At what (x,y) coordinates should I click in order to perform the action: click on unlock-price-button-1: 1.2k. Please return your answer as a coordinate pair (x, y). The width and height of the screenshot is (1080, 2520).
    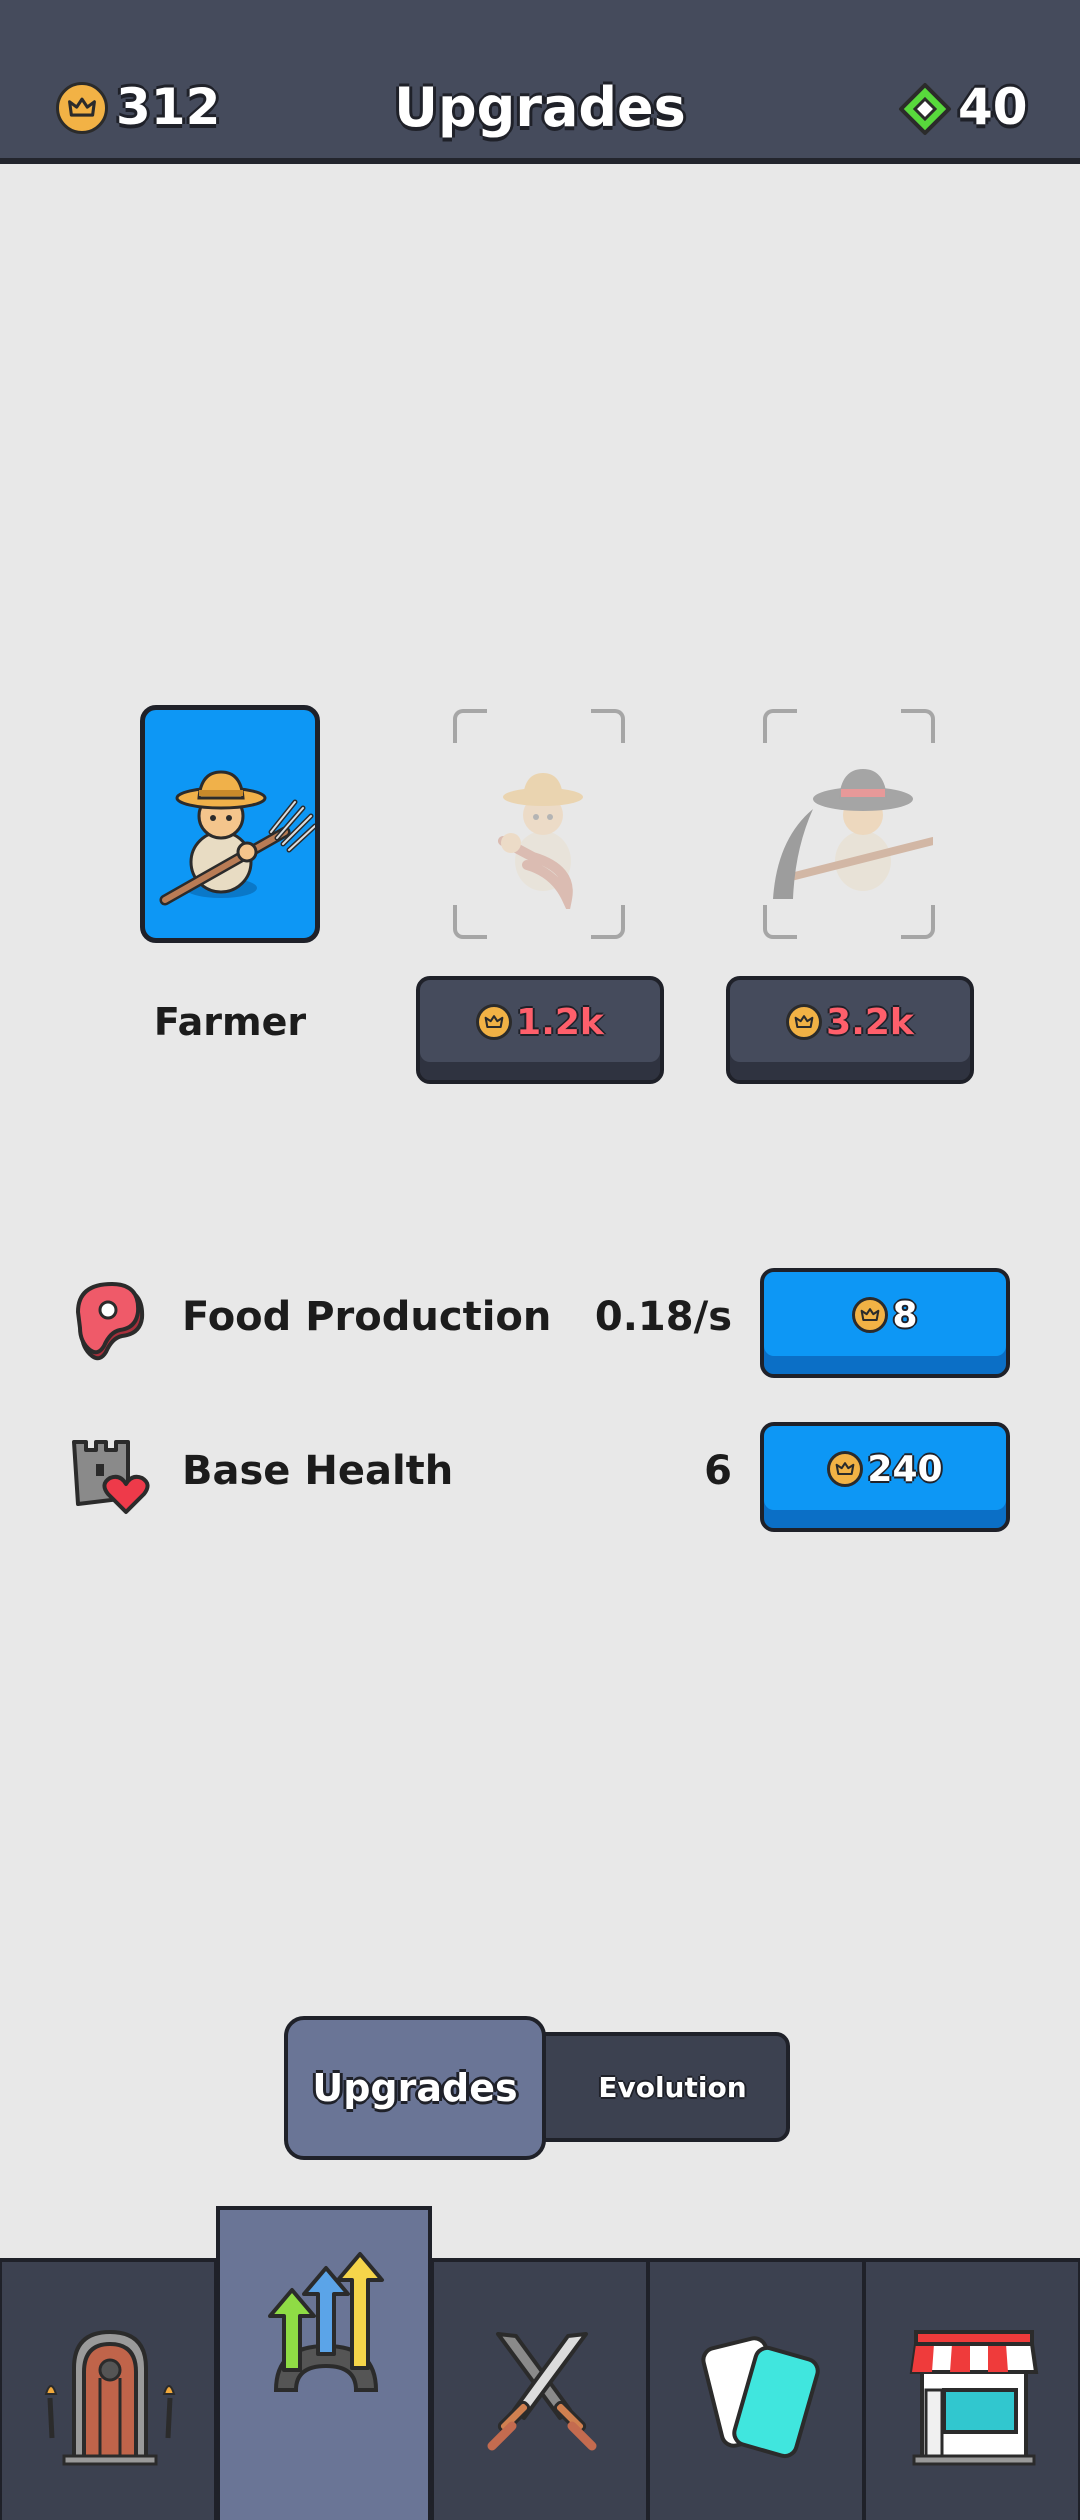
    Looking at the image, I should click on (540, 1030).